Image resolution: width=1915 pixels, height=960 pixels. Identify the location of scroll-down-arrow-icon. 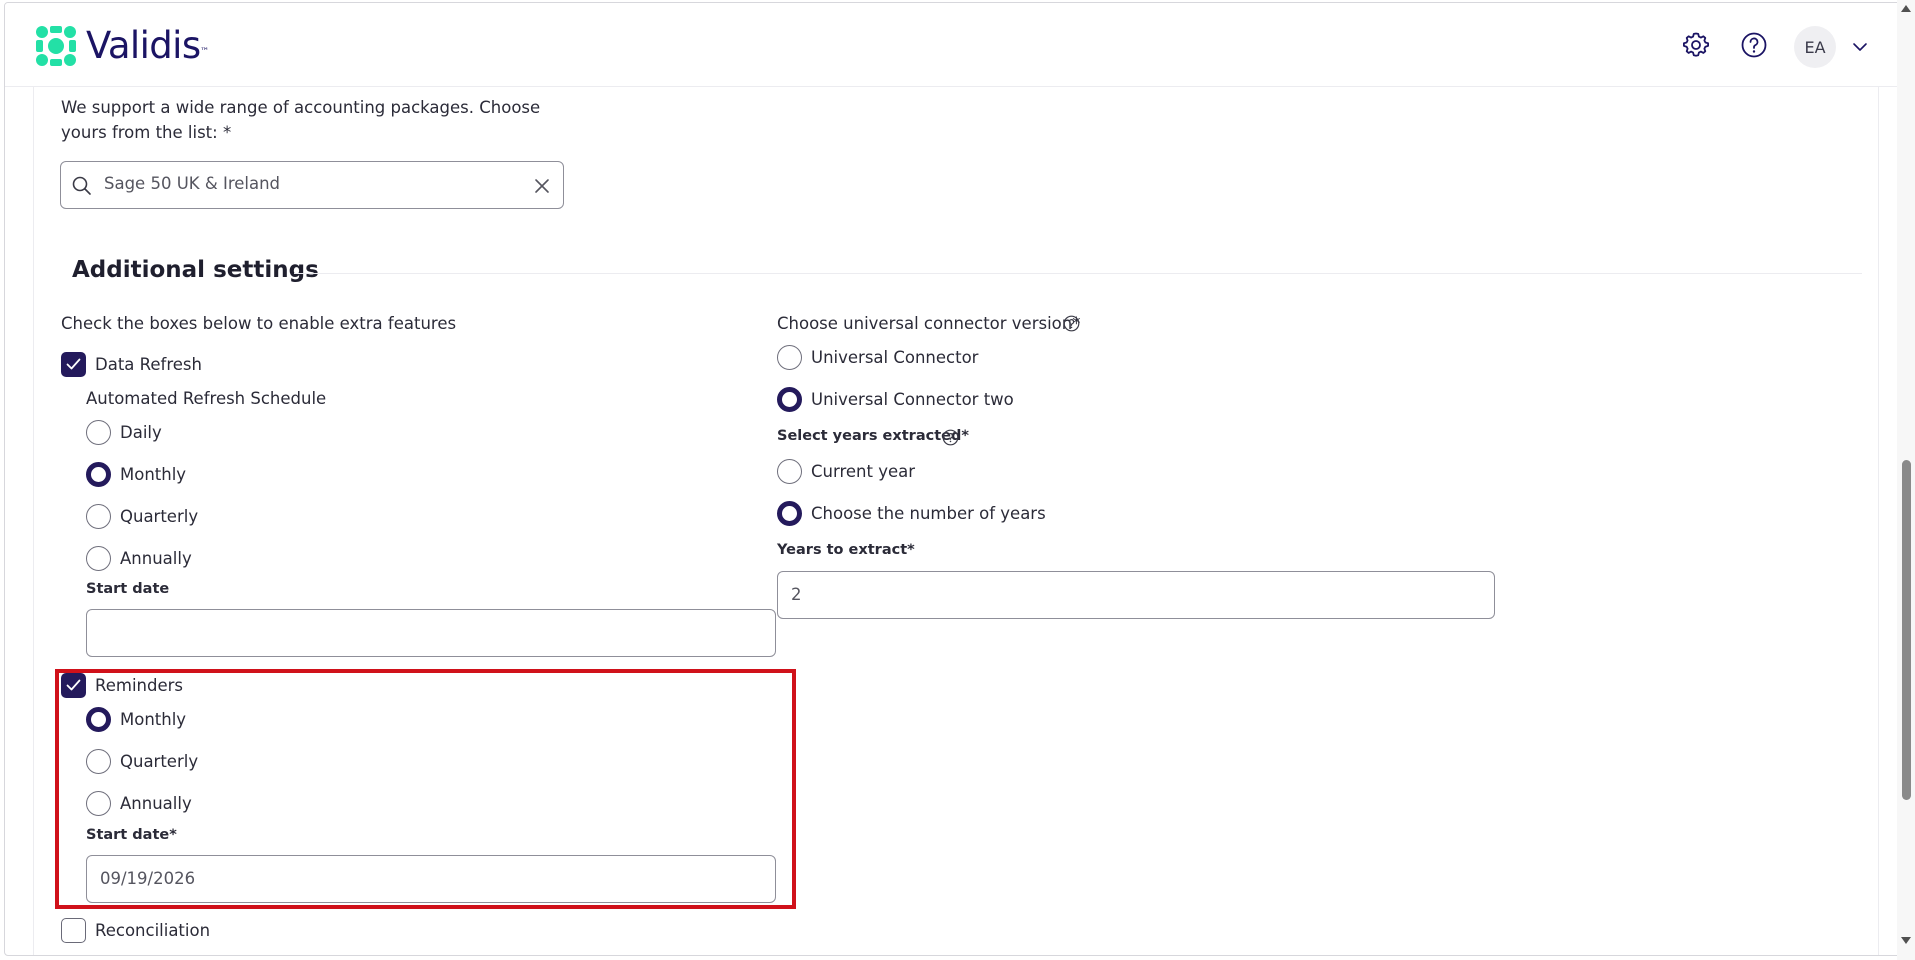
(1906, 940).